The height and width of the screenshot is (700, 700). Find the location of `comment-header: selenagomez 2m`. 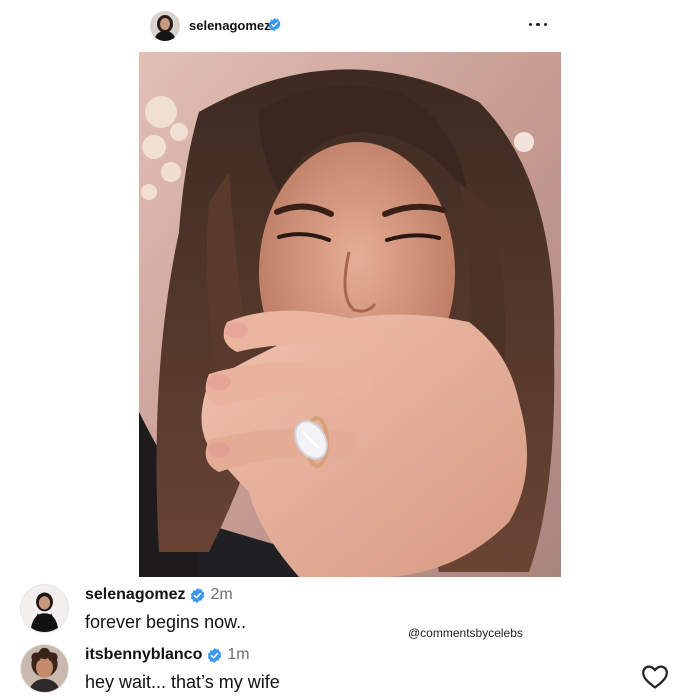

comment-header: selenagomez 2m is located at coordinates (159, 595).